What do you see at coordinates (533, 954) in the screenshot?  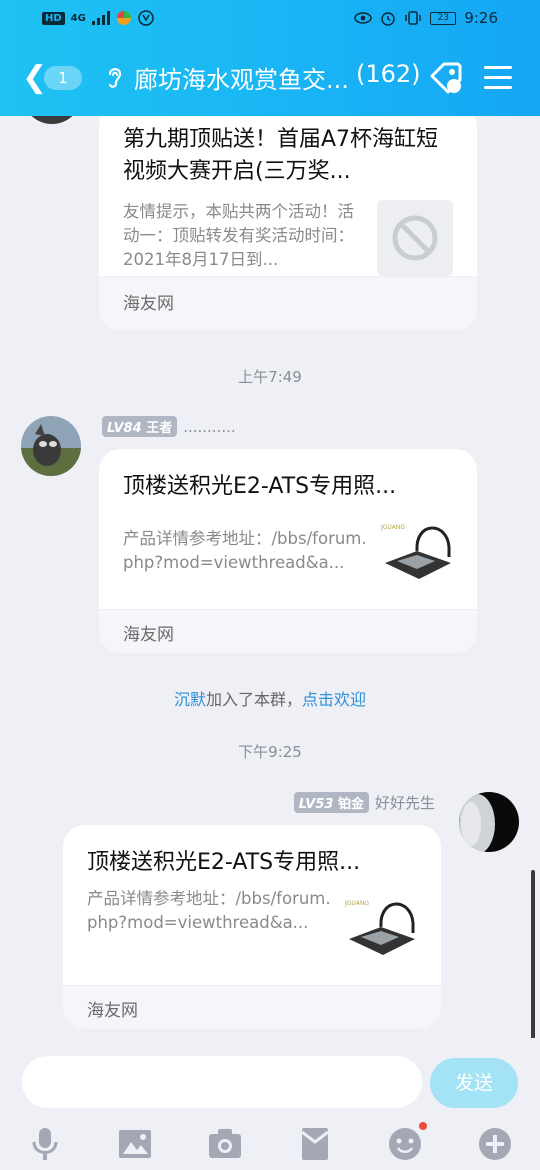 I see `scrollbar` at bounding box center [533, 954].